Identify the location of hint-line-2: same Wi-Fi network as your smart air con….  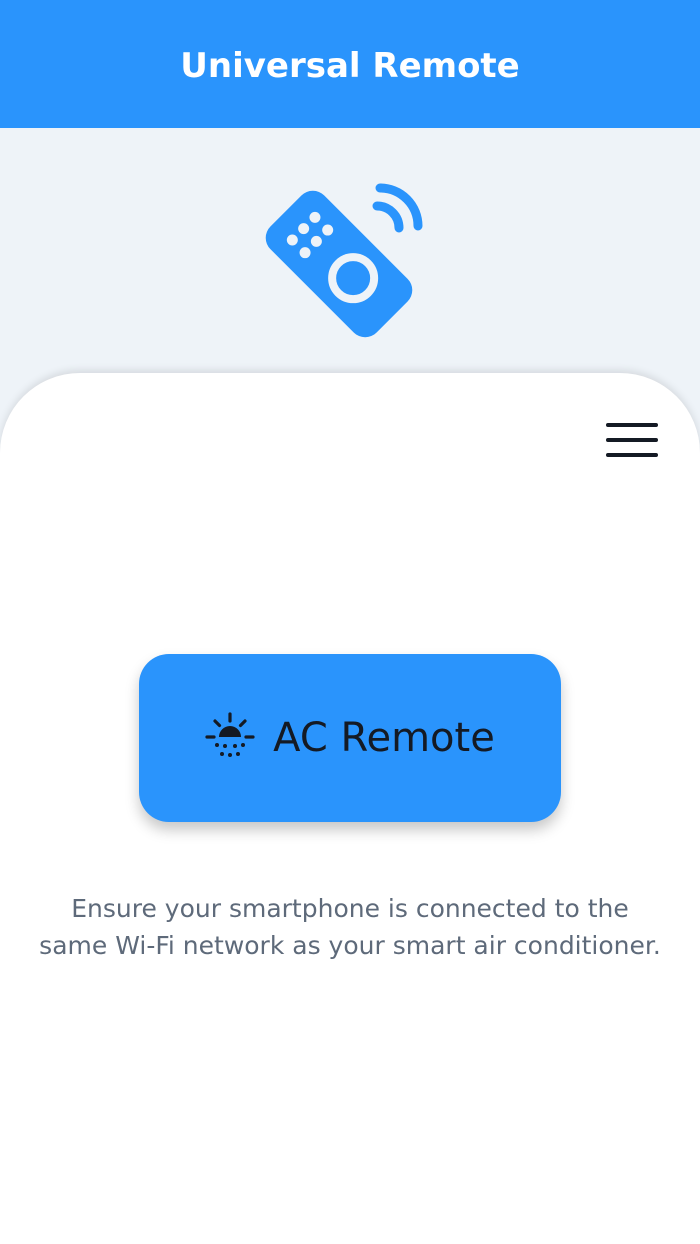
(350, 945).